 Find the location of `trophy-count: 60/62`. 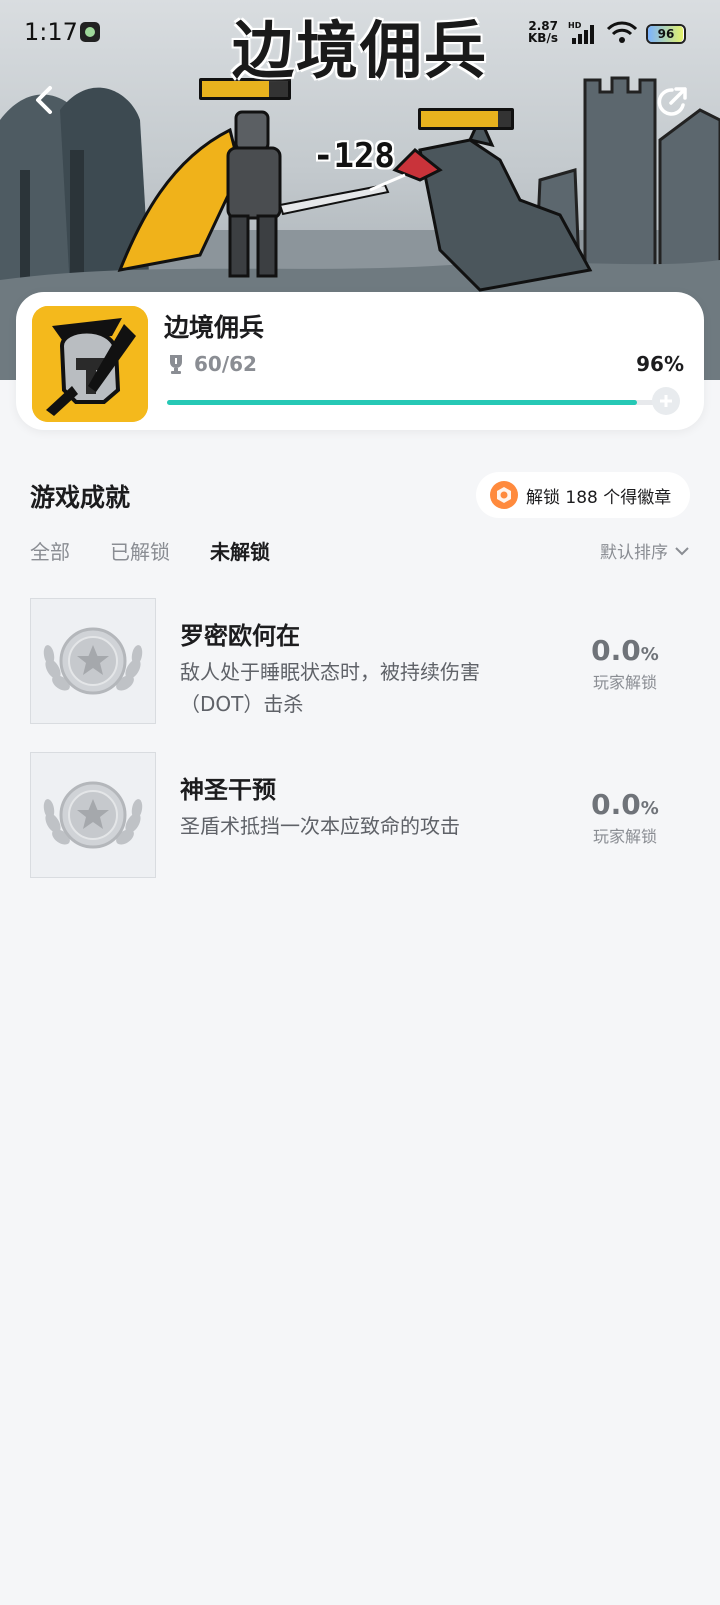

trophy-count: 60/62 is located at coordinates (211, 364).